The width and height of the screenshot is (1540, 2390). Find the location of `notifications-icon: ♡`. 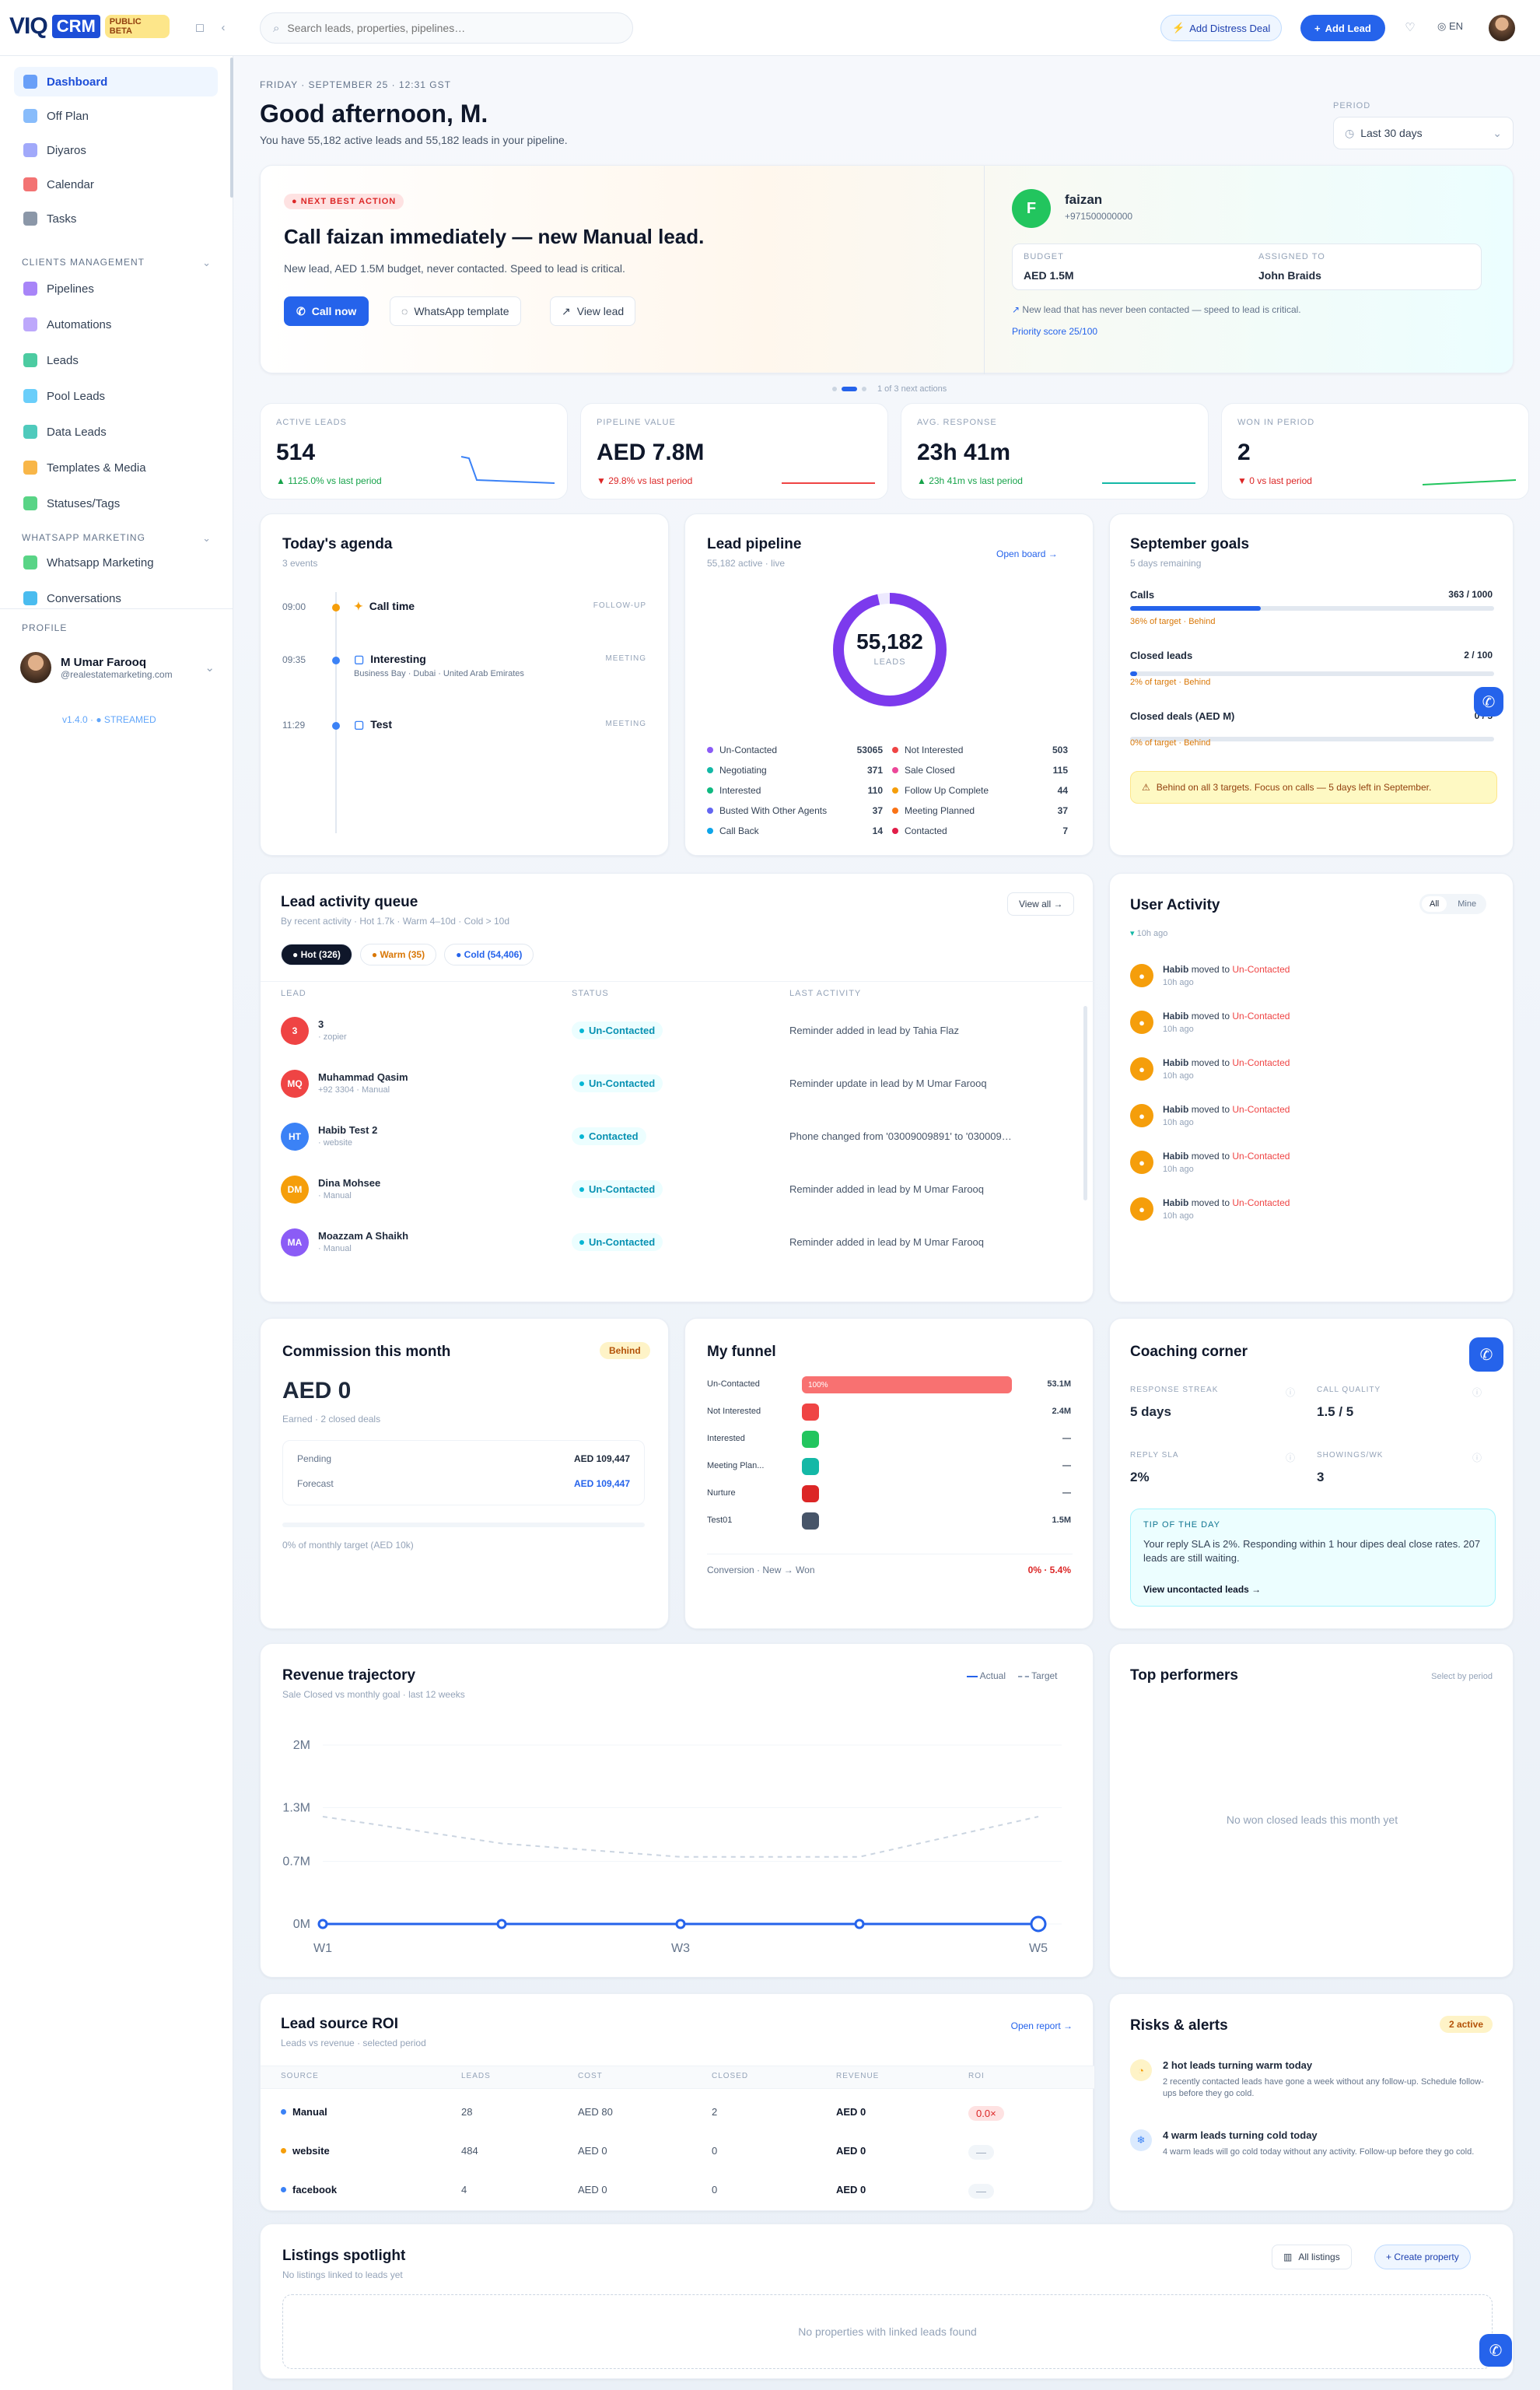

notifications-icon: ♡ is located at coordinates (1410, 27).